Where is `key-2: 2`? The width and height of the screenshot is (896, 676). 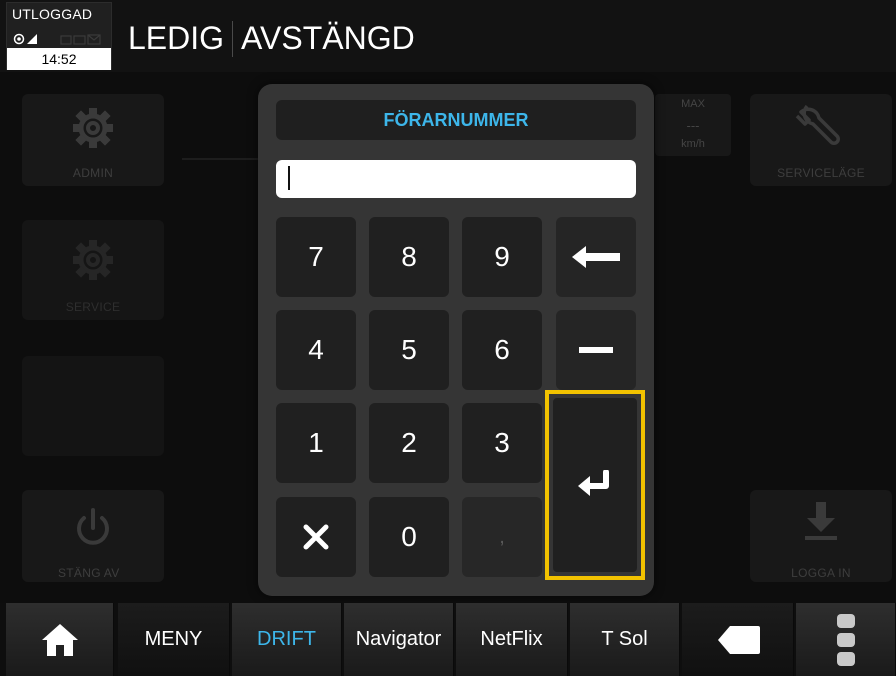
key-2: 2 is located at coordinates (409, 443).